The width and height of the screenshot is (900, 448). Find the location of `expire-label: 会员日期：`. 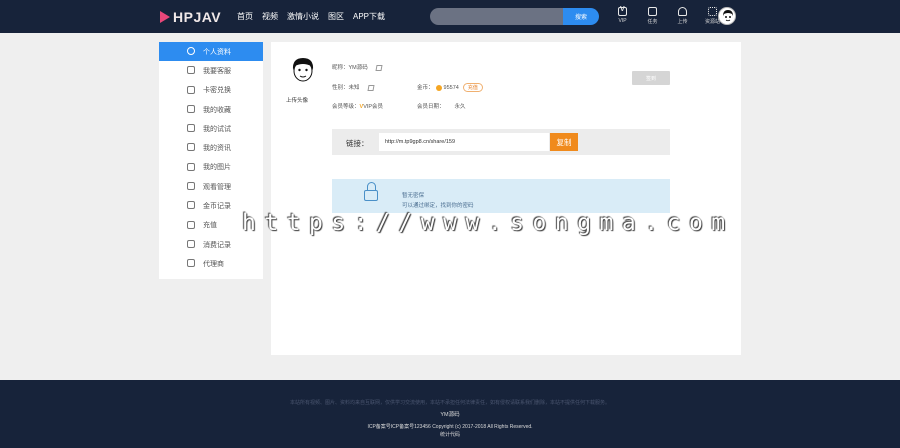

expire-label: 会员日期： is located at coordinates (431, 107).